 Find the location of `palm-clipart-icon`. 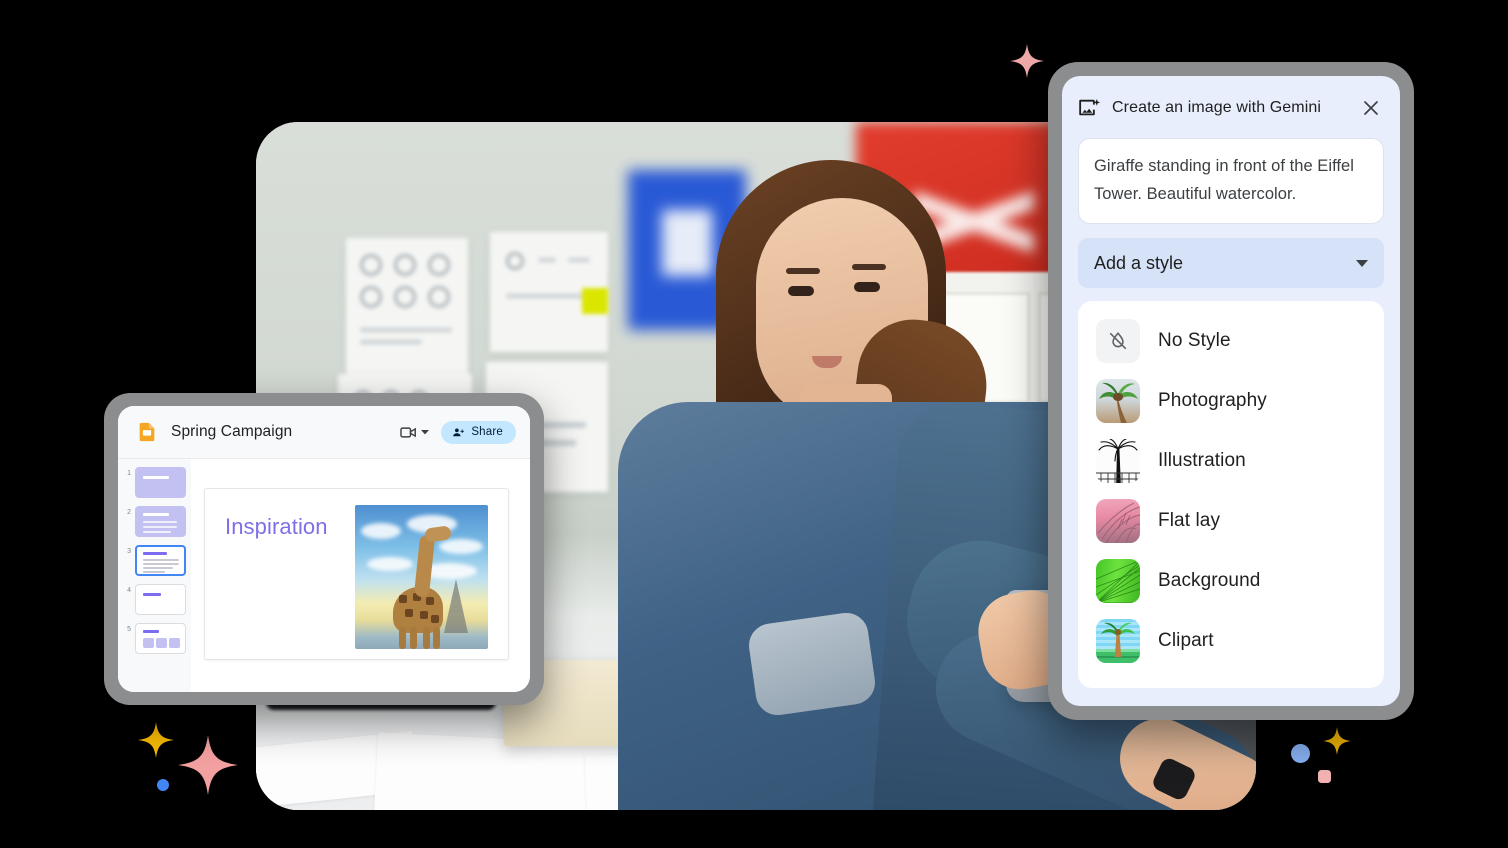

palm-clipart-icon is located at coordinates (1118, 642).